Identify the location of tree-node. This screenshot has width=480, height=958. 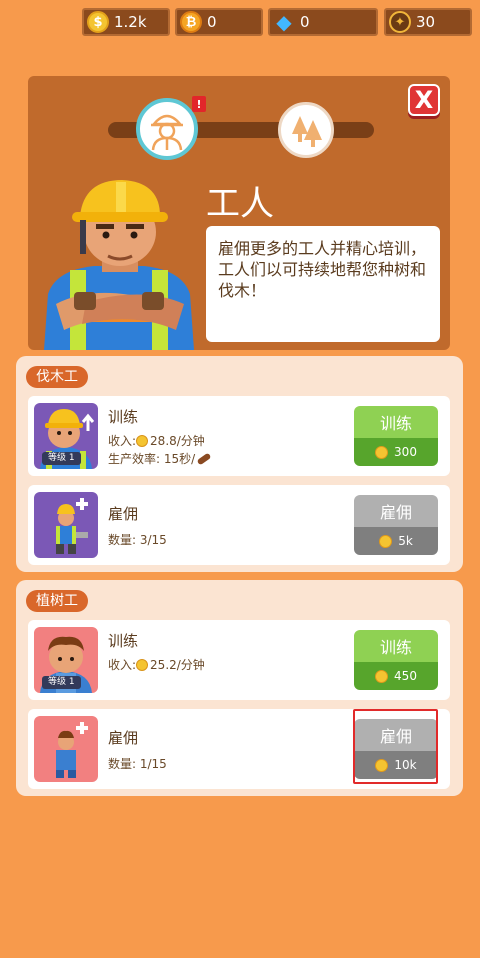
(306, 130).